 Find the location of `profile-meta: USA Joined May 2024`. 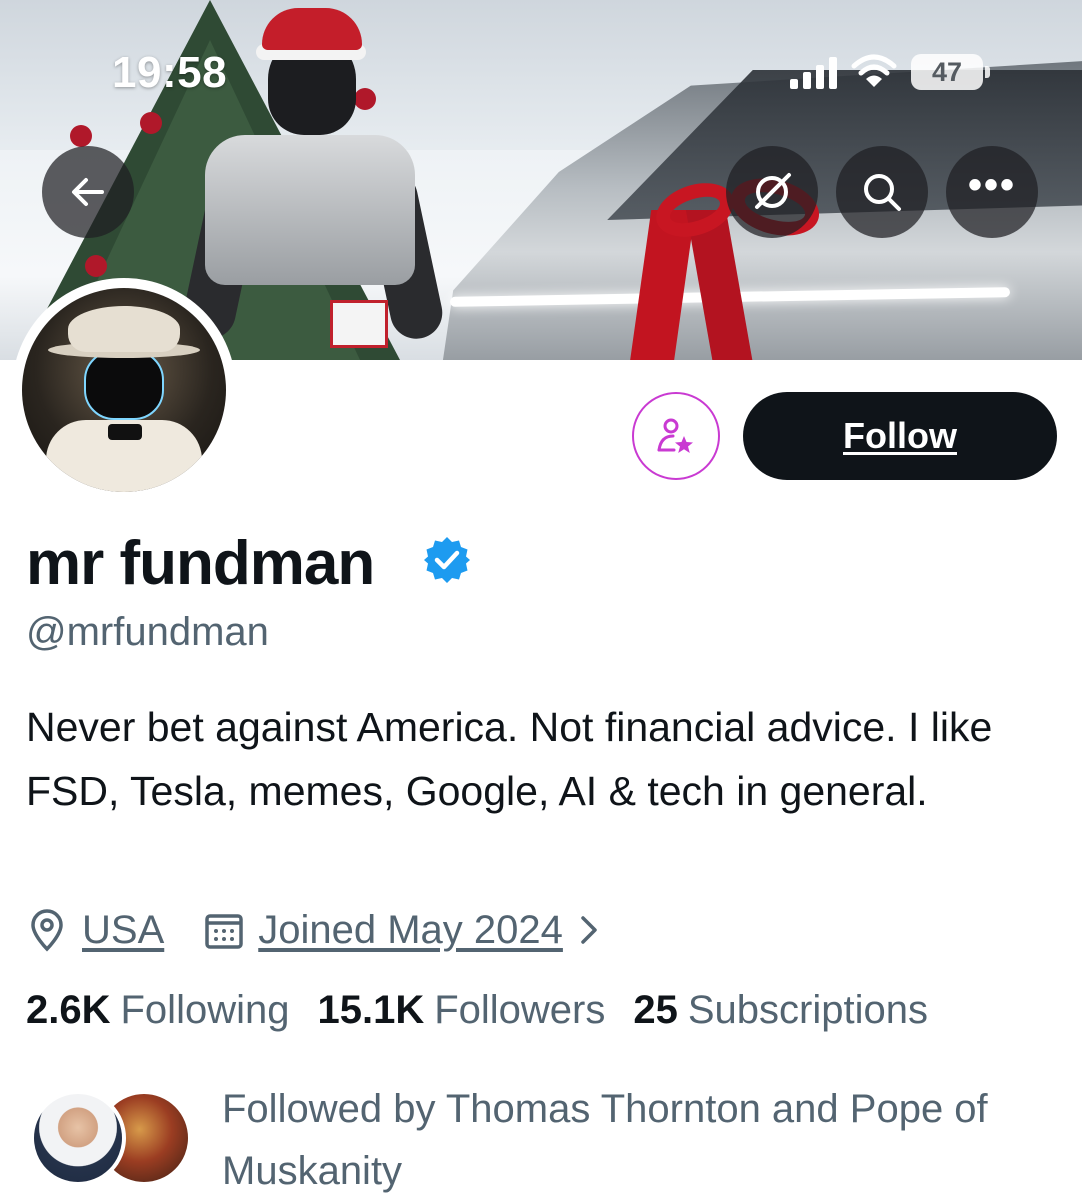

profile-meta: USA Joined May 2024 is located at coordinates (313, 930).